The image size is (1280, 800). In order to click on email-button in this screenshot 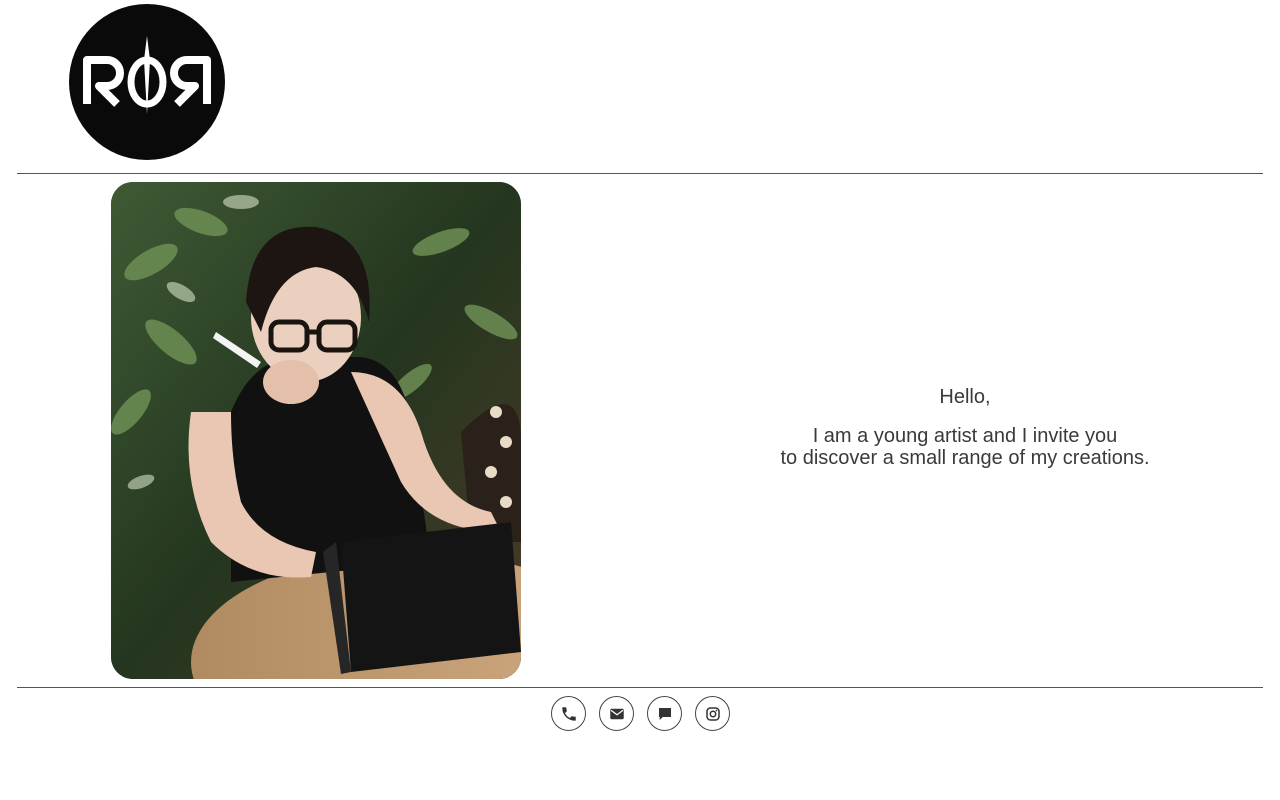, I will do `click(616, 713)`.